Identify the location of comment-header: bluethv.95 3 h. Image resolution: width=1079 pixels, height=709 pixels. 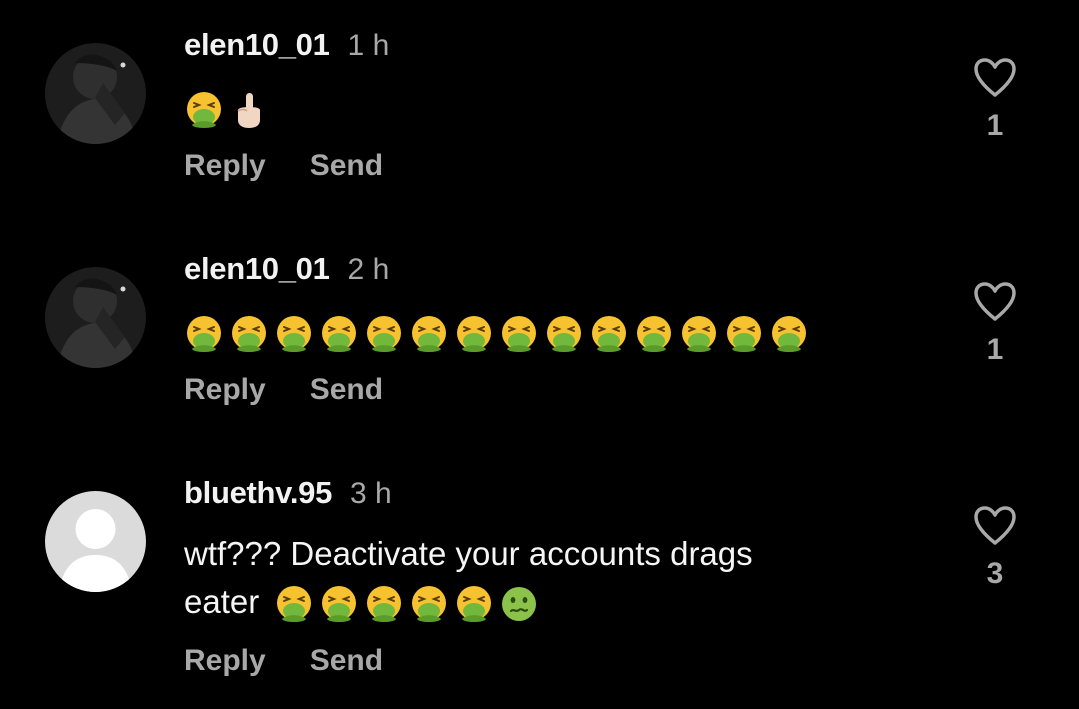
(288, 493).